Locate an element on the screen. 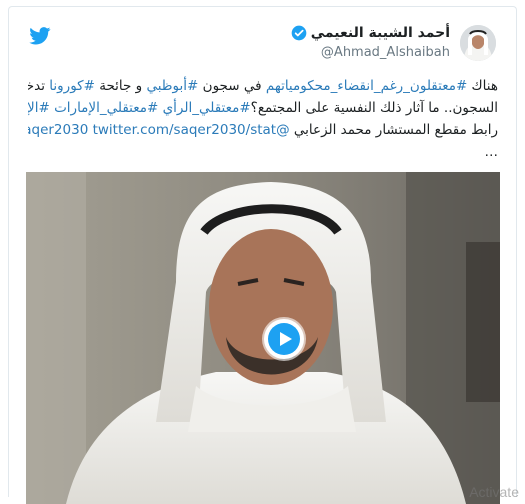 Image resolution: width=525 pixels, height=504 pixels. play-button-inner is located at coordinates (284, 339).